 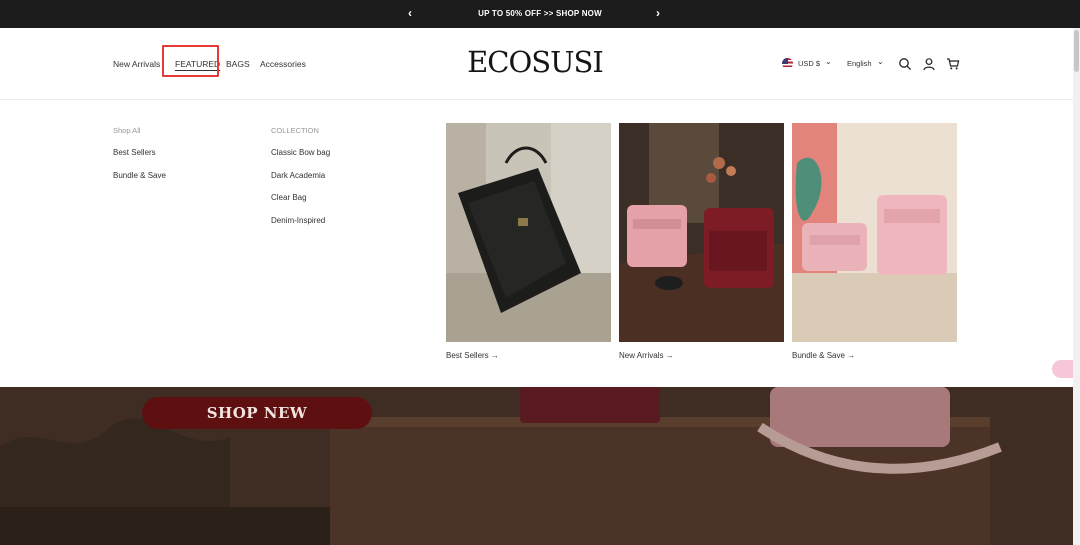 What do you see at coordinates (139, 175) in the screenshot?
I see `menu-item-bundle-save: Bundle & Save` at bounding box center [139, 175].